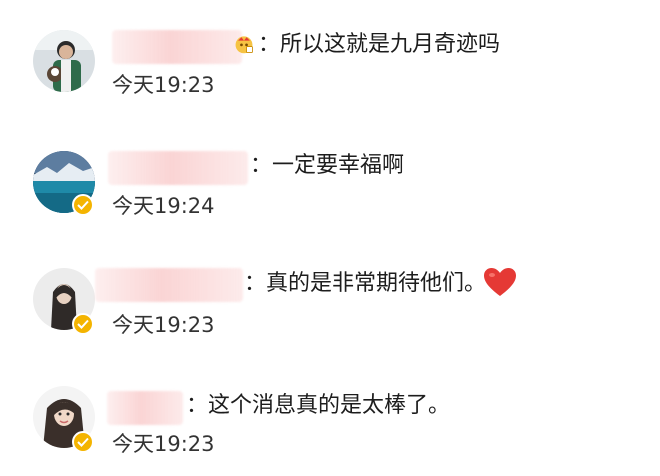 Image resolution: width=660 pixels, height=476 pixels. Describe the element at coordinates (163, 206) in the screenshot. I see `comment-timestamp: 今天19:24` at that location.